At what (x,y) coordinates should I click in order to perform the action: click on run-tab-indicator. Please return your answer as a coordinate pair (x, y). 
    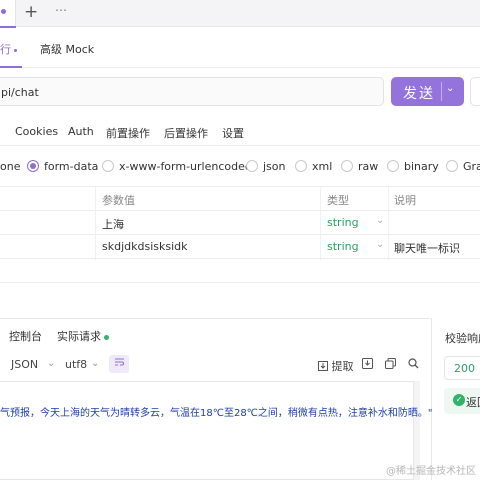
    Looking at the image, I should click on (11, 67).